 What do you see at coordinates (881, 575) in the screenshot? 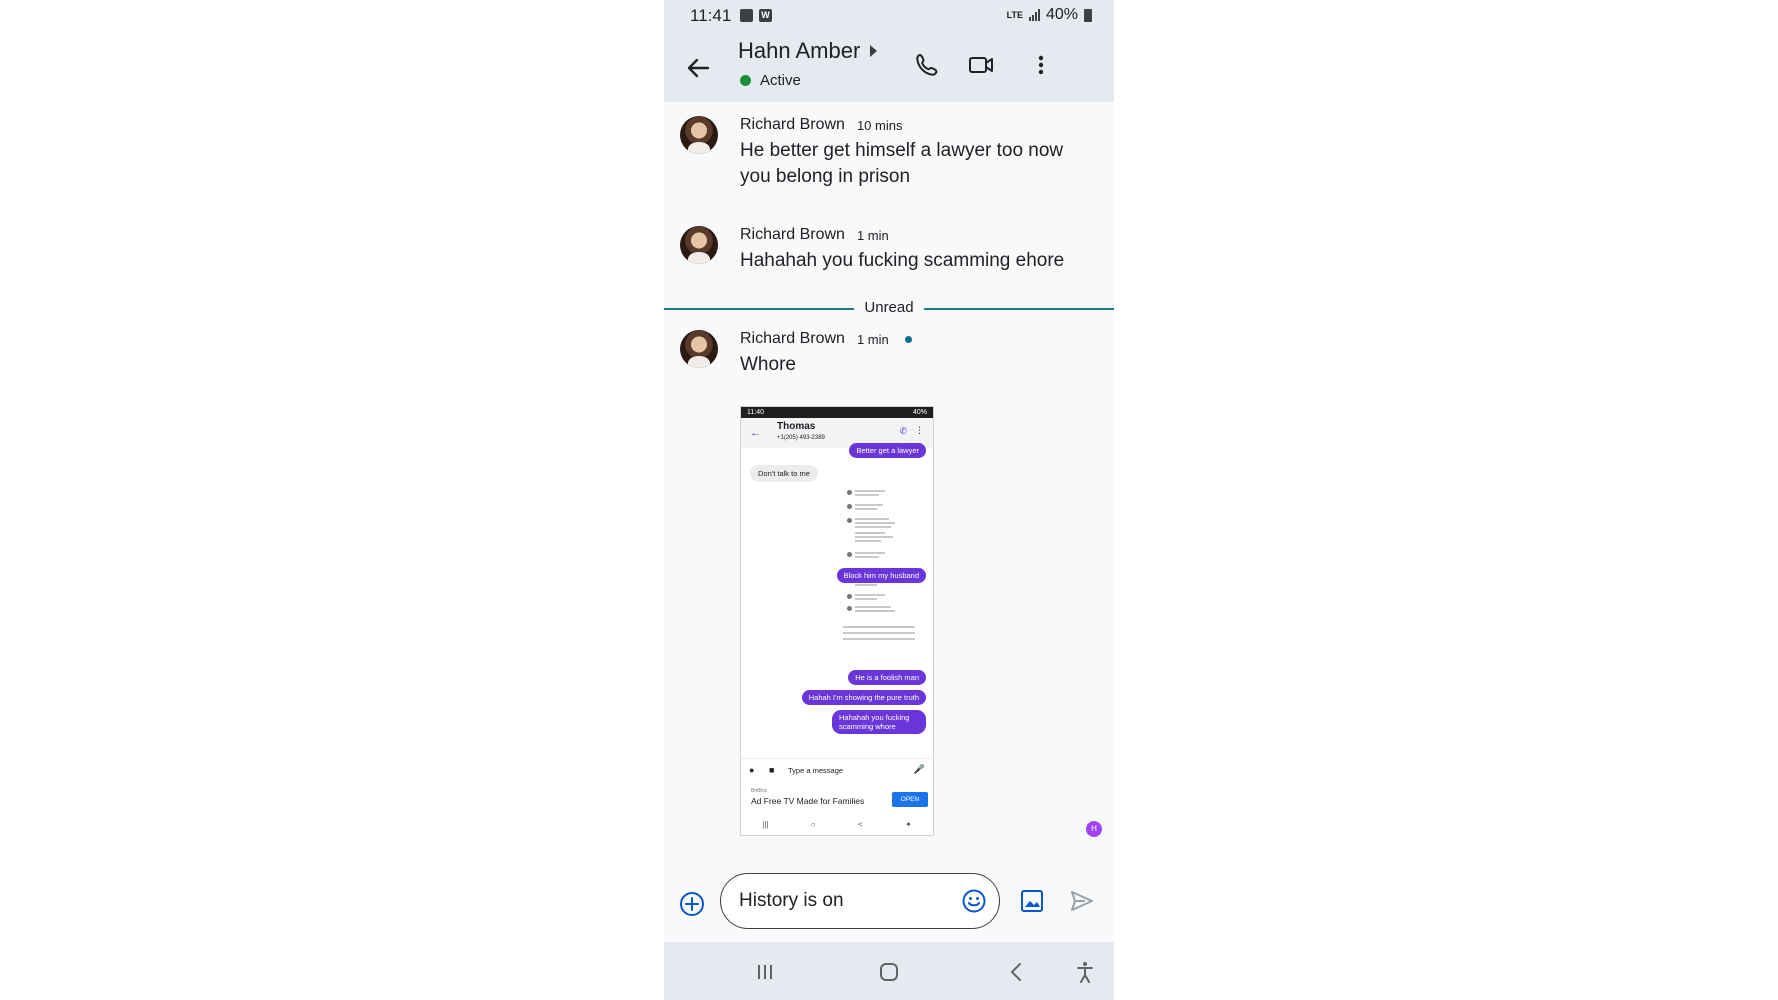
I see `attachment-bubble-sent: Block him my husband` at bounding box center [881, 575].